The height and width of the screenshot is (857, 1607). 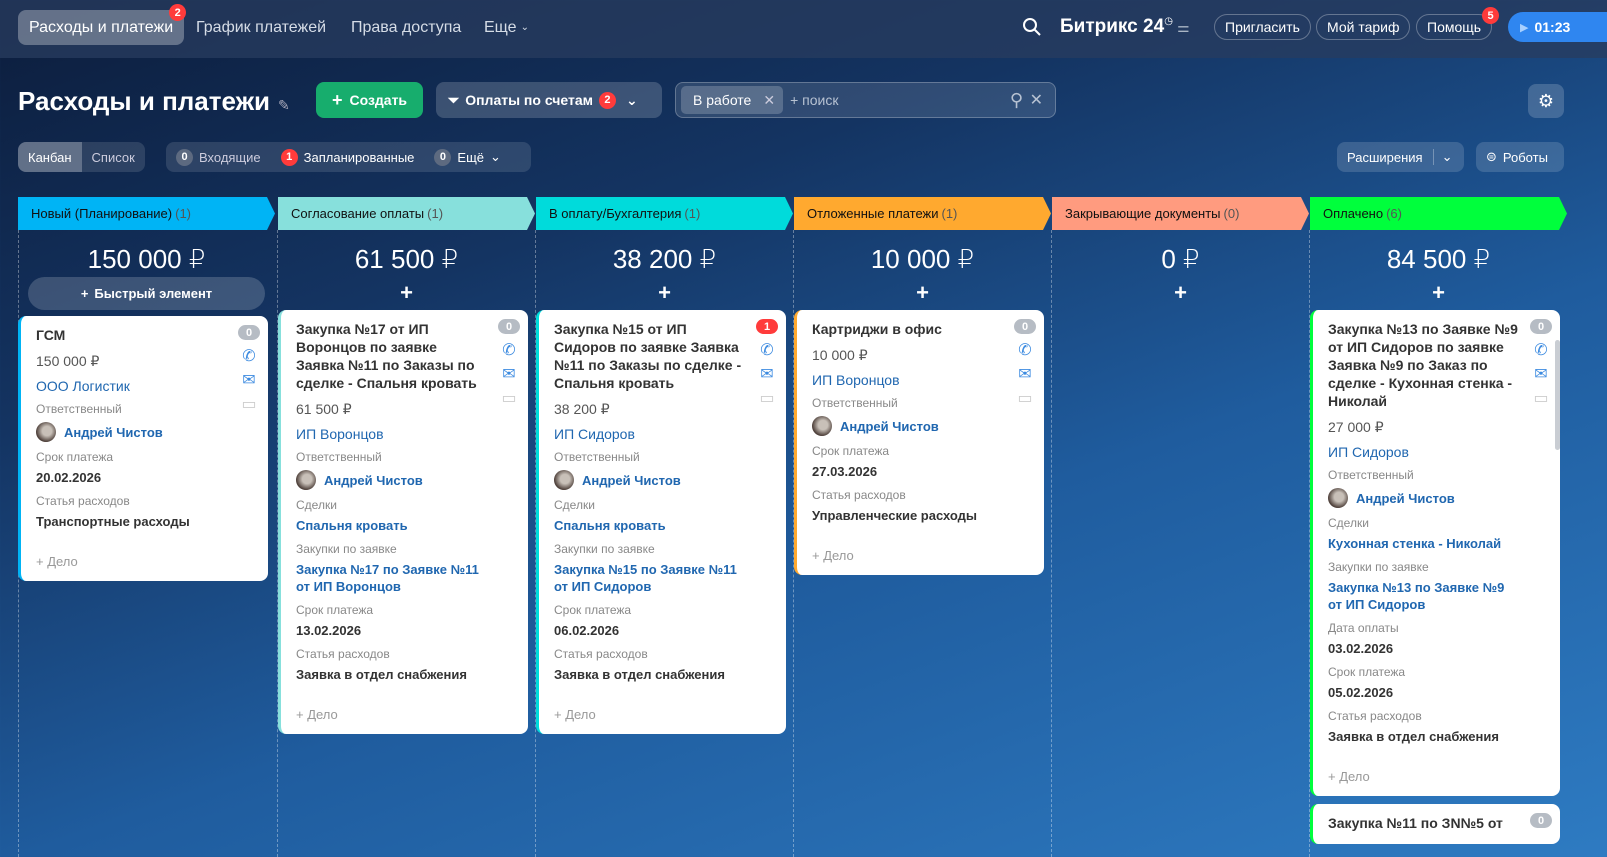 What do you see at coordinates (1025, 363) in the screenshot?
I see `card-actions: 0 ✆ ✉ ▭` at bounding box center [1025, 363].